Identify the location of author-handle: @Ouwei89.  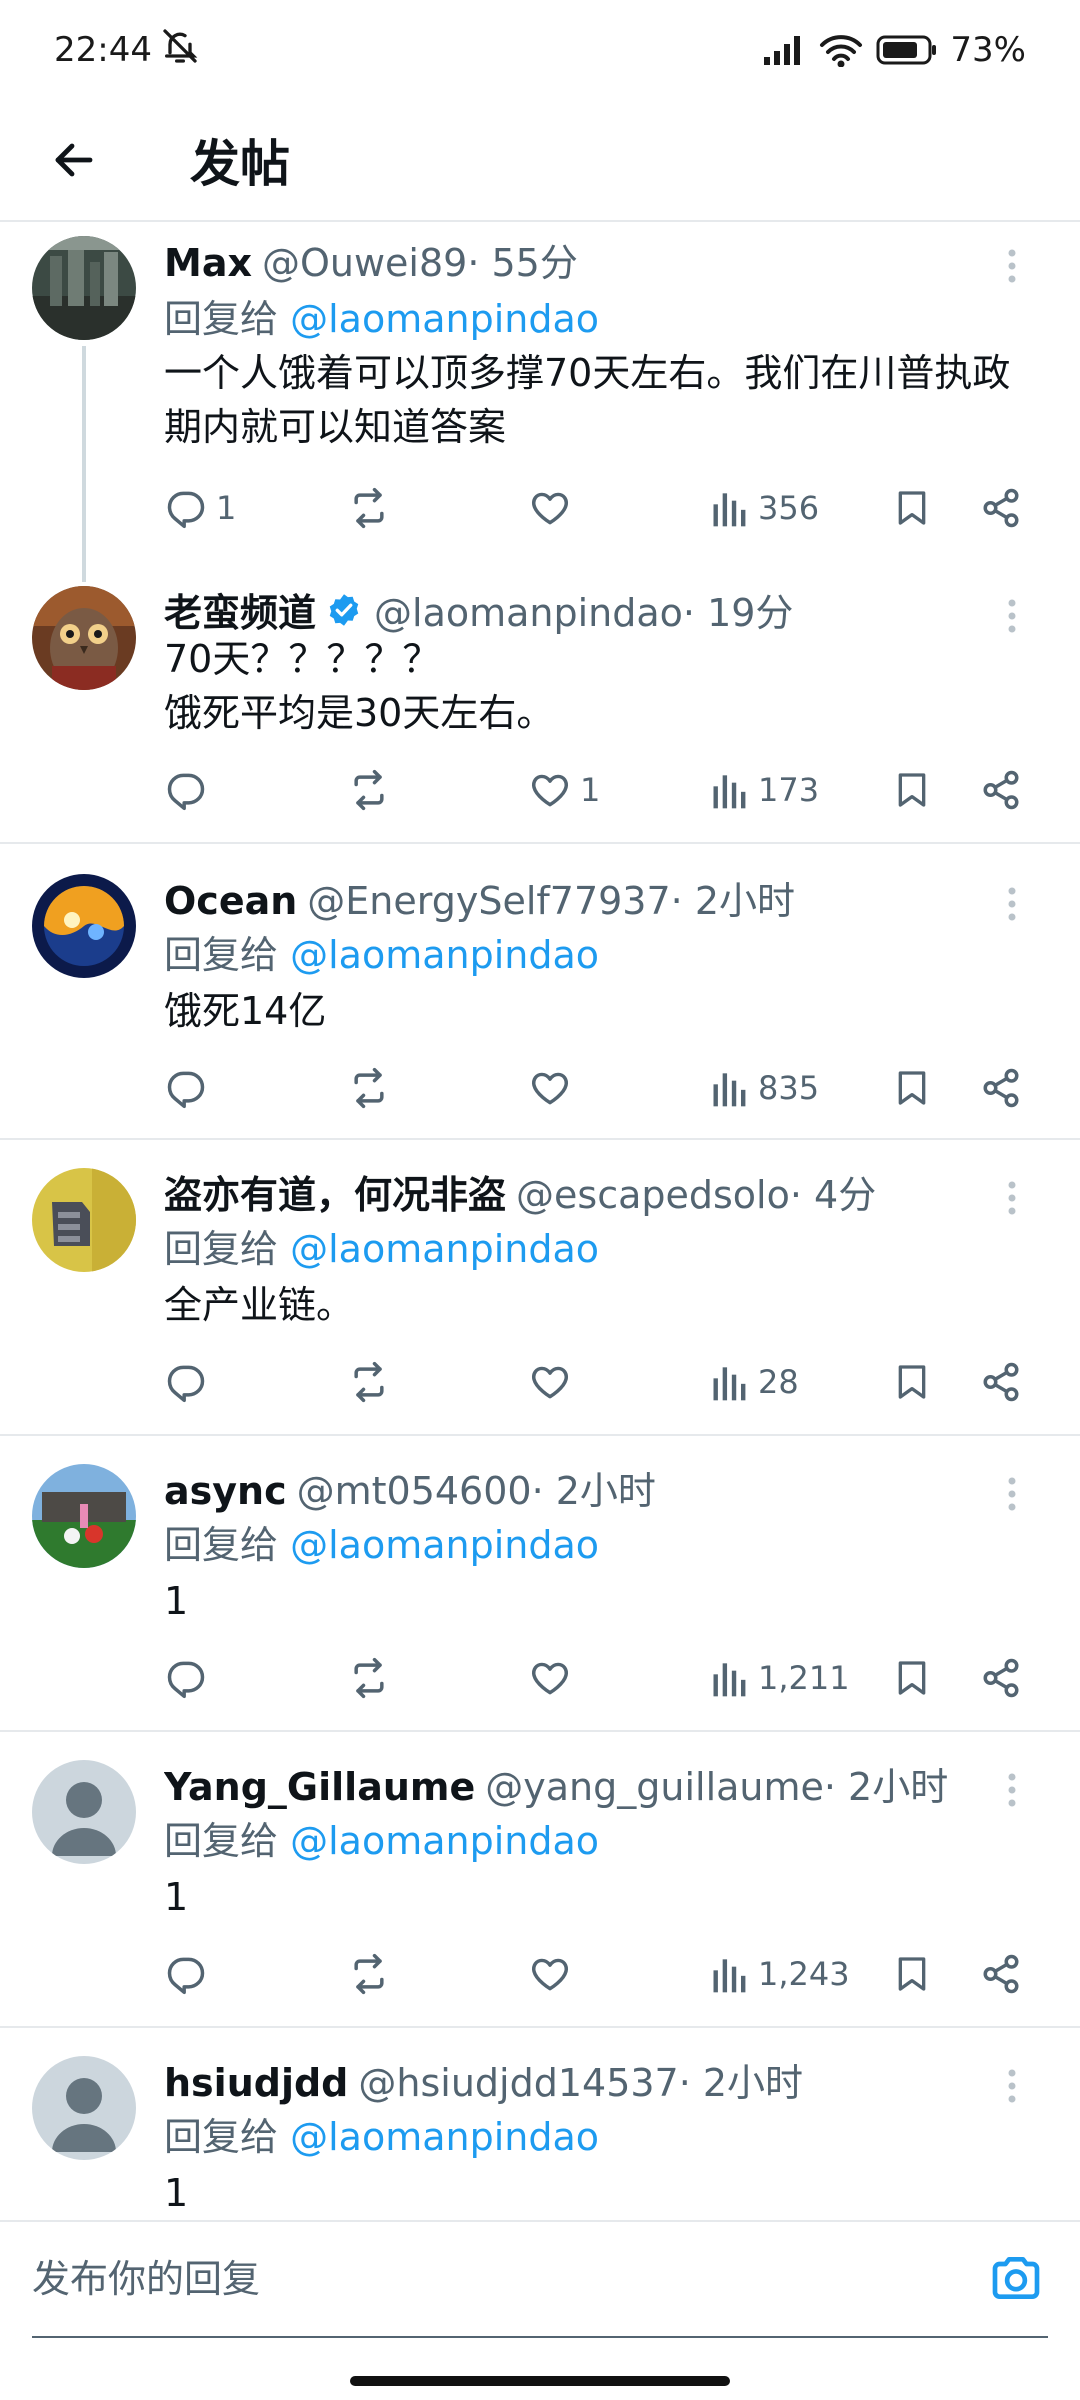
(364, 263).